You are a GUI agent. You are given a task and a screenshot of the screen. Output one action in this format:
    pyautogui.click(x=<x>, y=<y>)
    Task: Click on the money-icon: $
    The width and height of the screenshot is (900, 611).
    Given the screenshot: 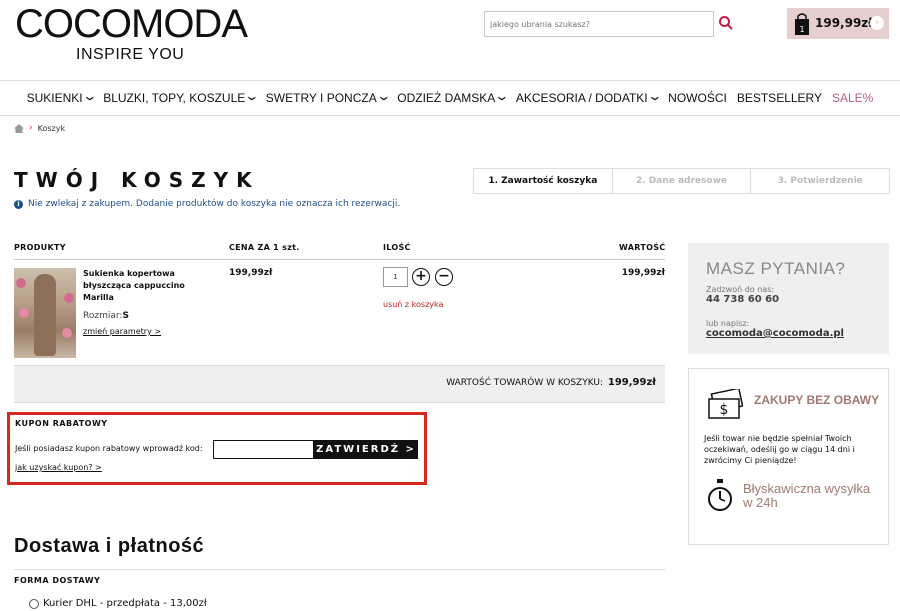 What is the action you would take?
    pyautogui.click(x=725, y=404)
    